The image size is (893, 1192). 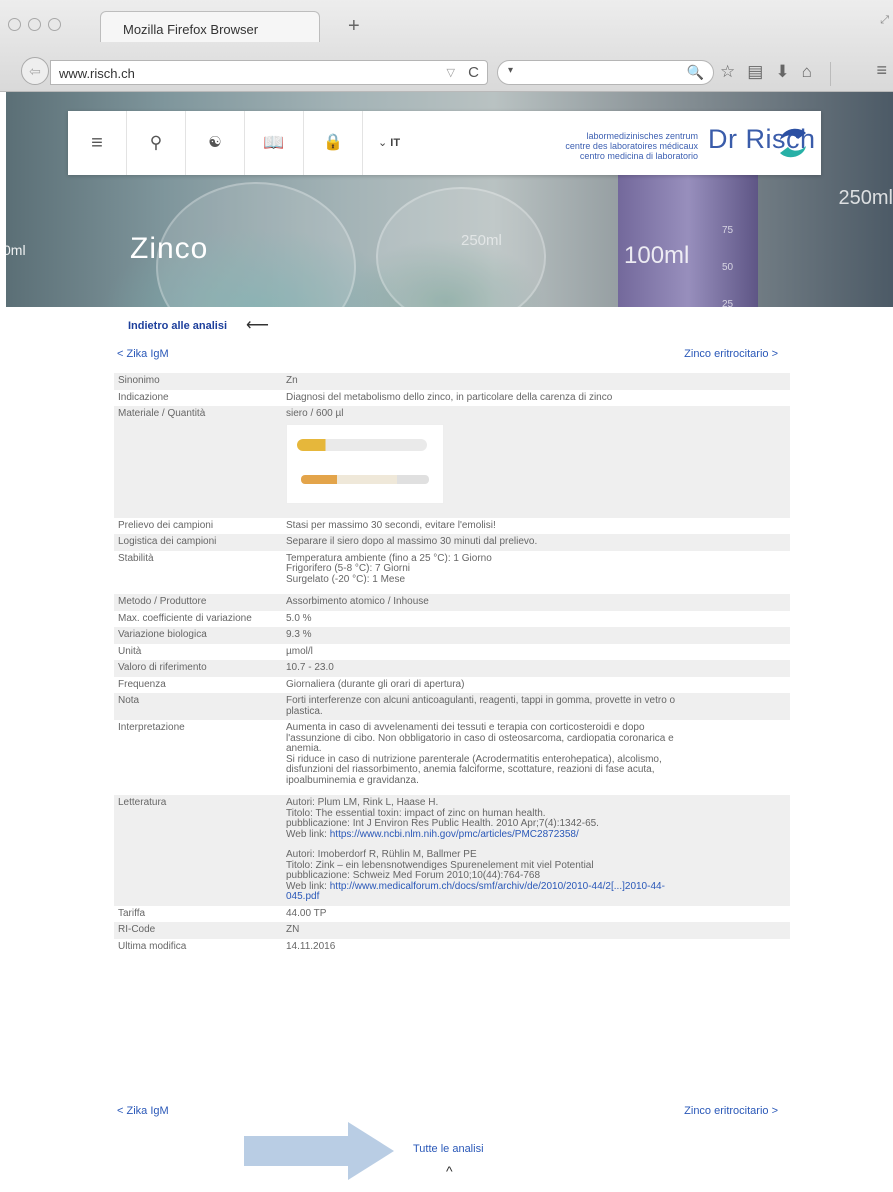 What do you see at coordinates (177, 326) in the screenshot?
I see `back-to-analyses-link: Indietro alle analisi` at bounding box center [177, 326].